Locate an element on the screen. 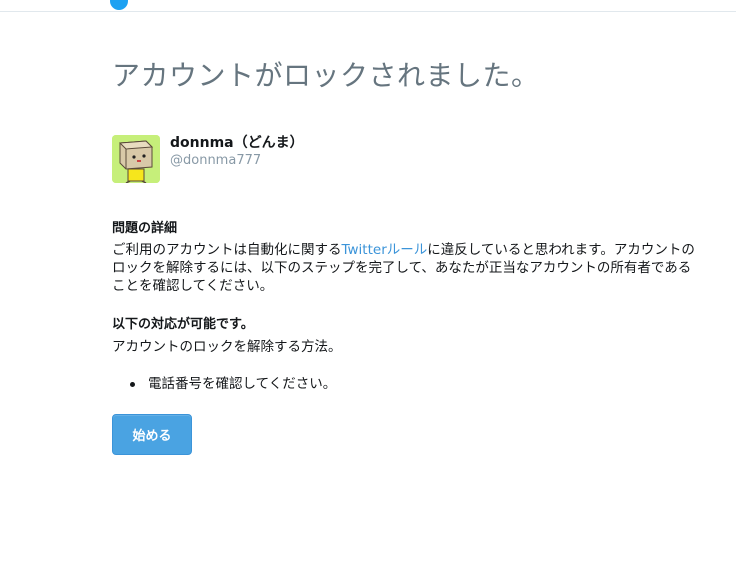 The image size is (736, 561). account-card: donnma（どんま） @donnma777 is located at coordinates (322, 159).